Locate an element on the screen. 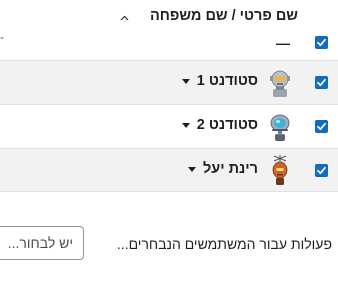 Image resolution: width=338 pixels, height=304 pixels. student-name-link: רינת יעל is located at coordinates (222, 169).